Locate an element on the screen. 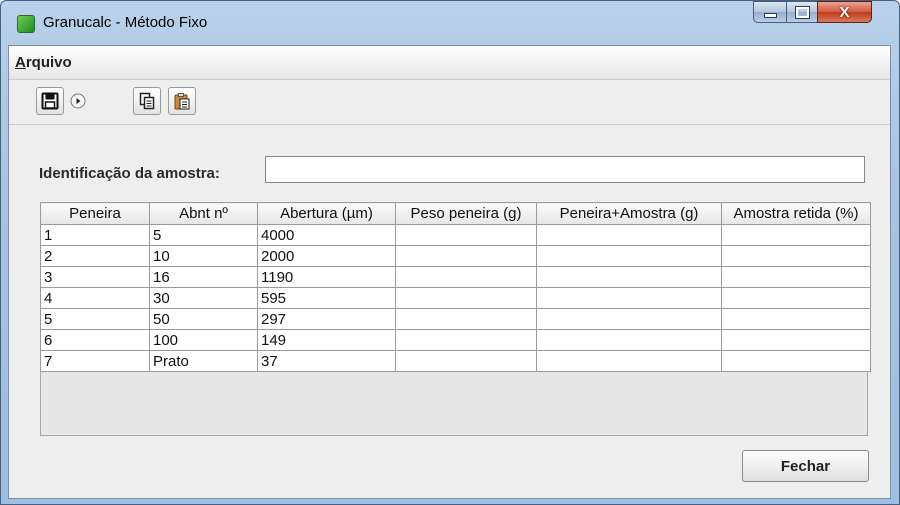 Image resolution: width=900 pixels, height=505 pixels. maximize-icon is located at coordinates (802, 12).